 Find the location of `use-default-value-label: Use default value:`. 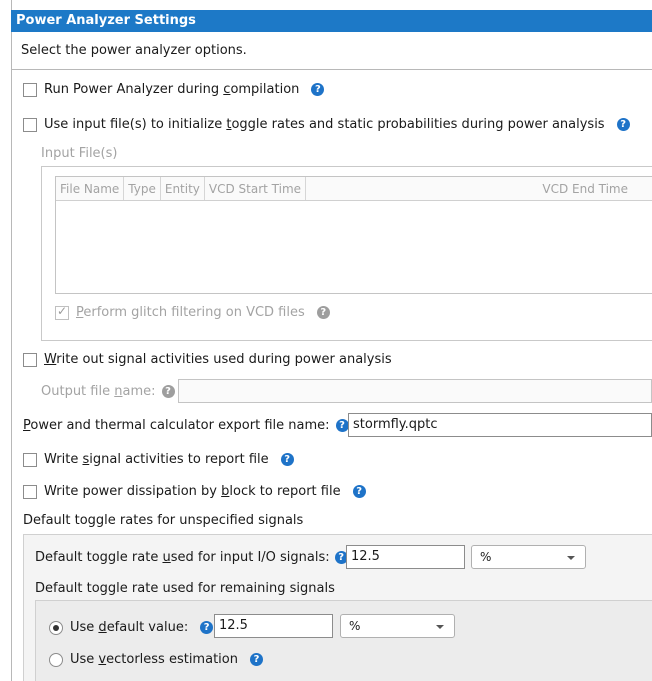

use-default-value-label: Use default value: is located at coordinates (129, 627).